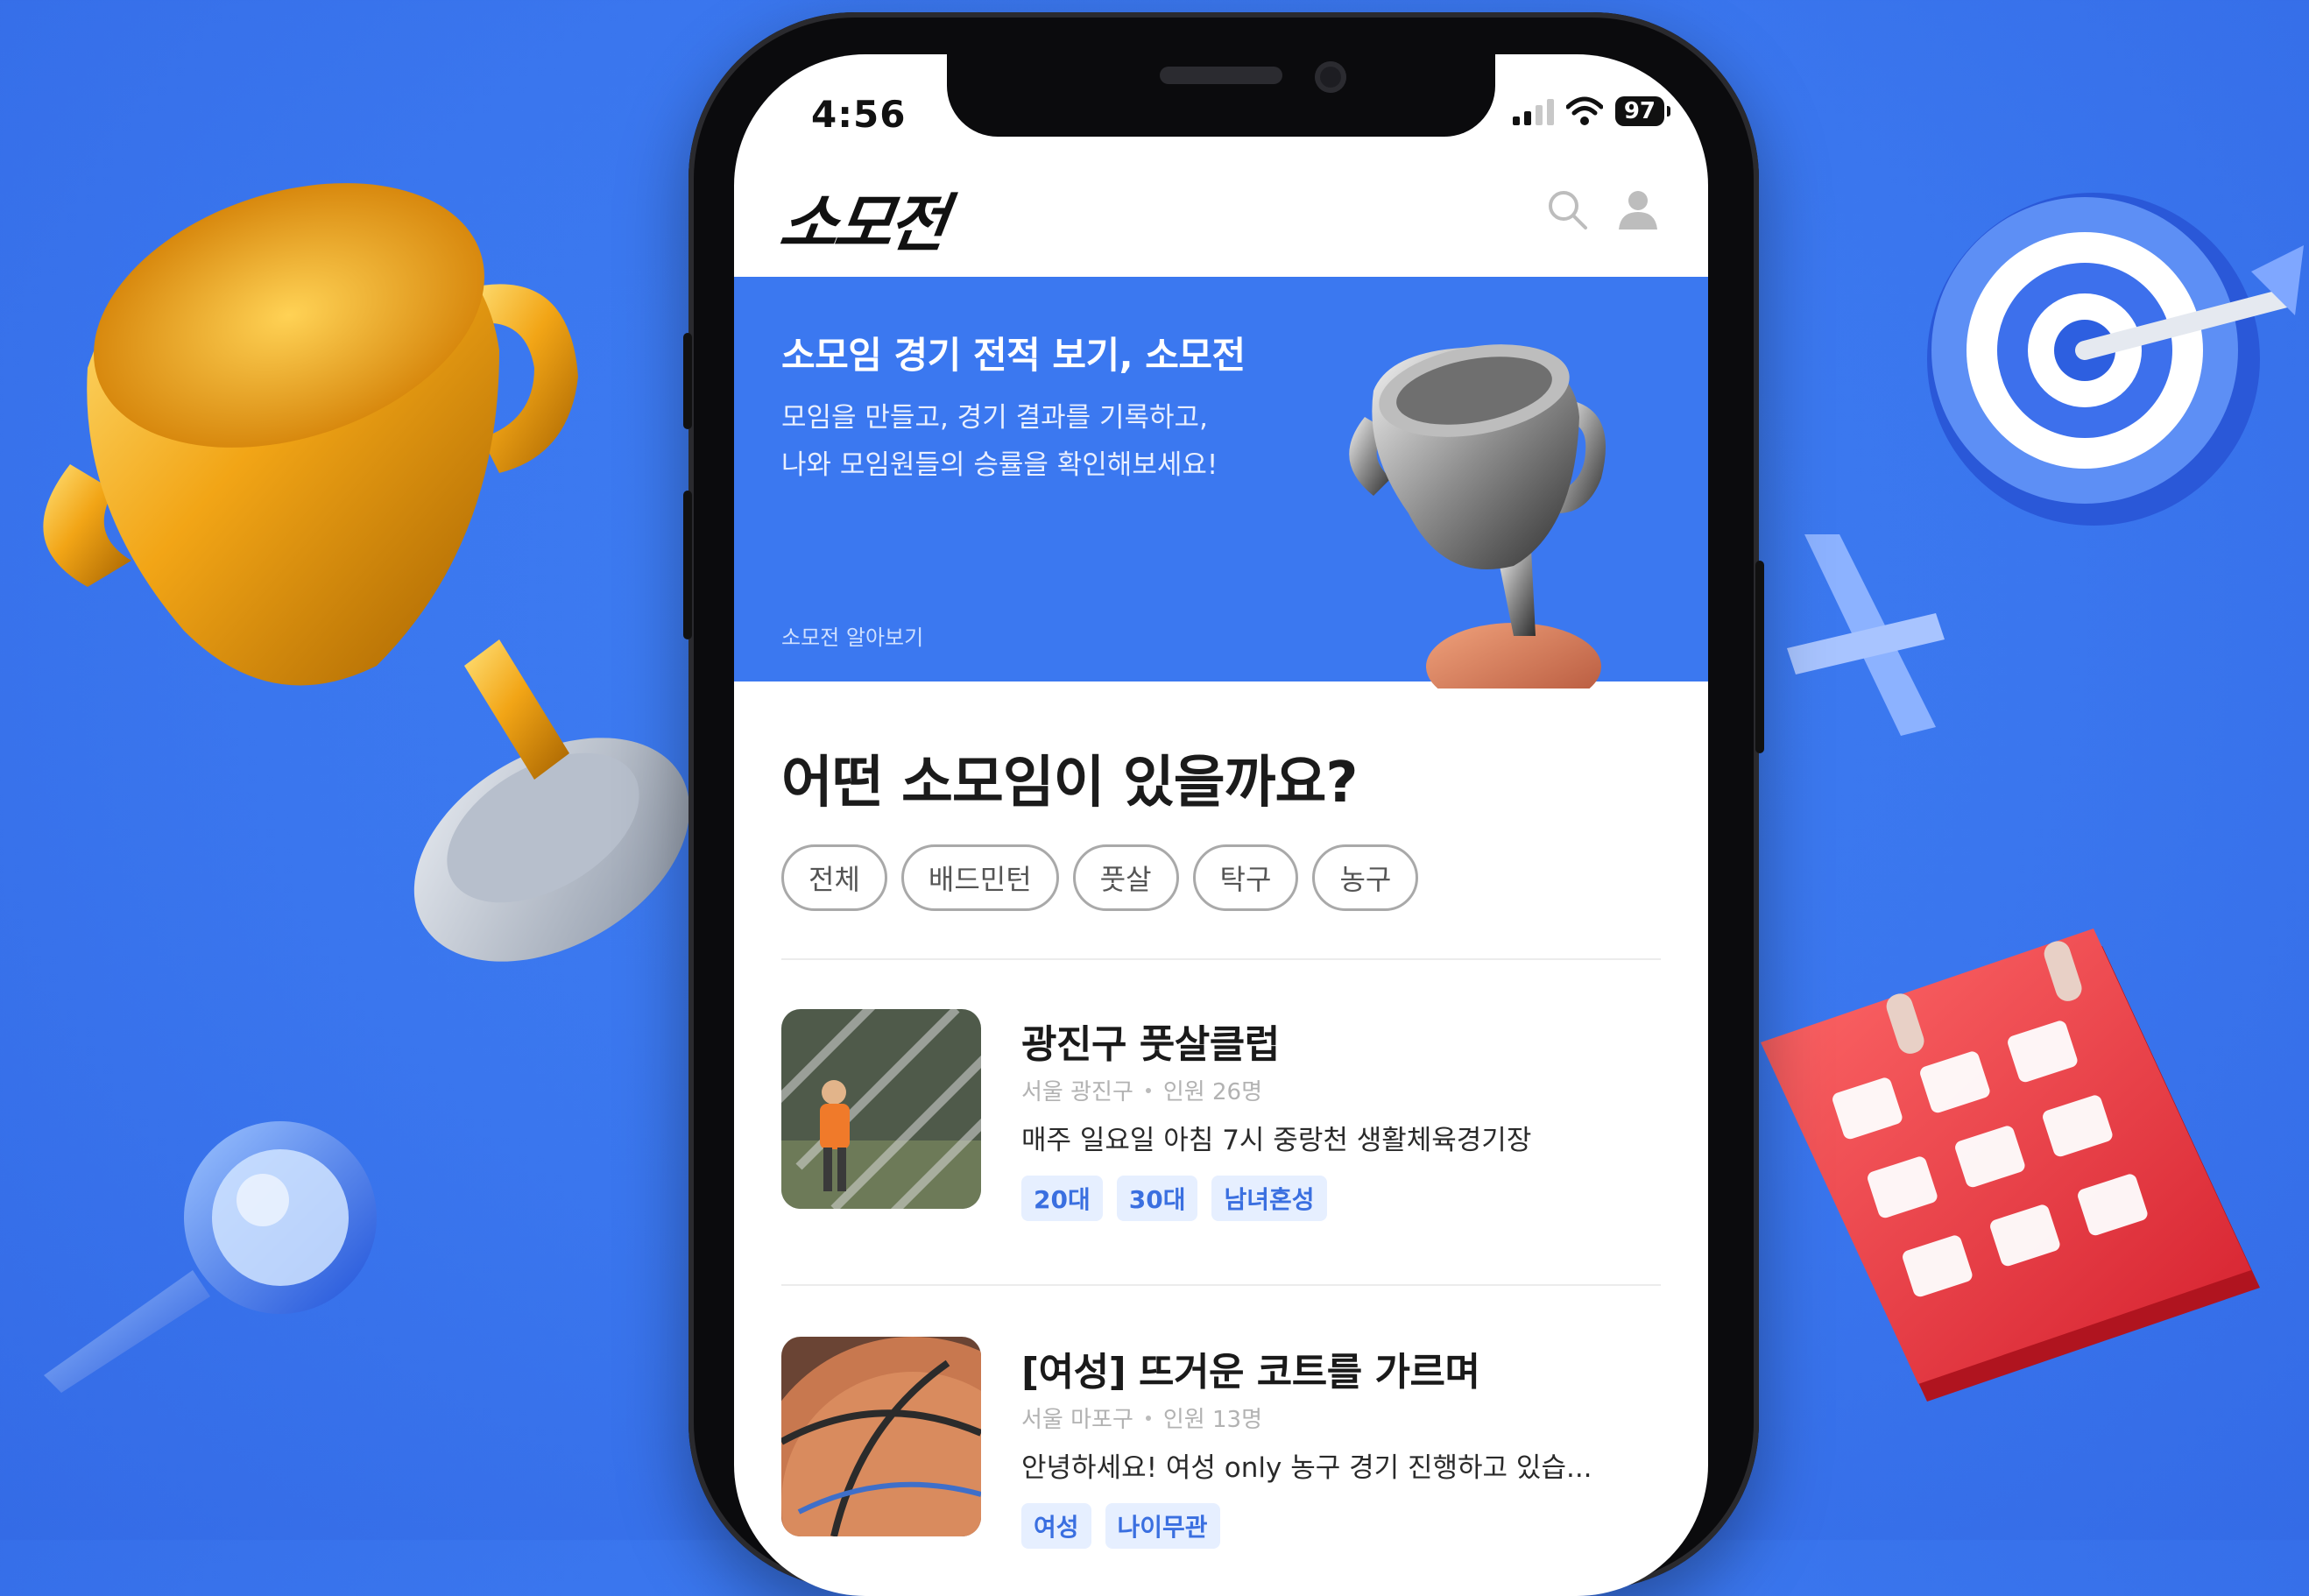  What do you see at coordinates (1221, 95) in the screenshot?
I see `notch` at bounding box center [1221, 95].